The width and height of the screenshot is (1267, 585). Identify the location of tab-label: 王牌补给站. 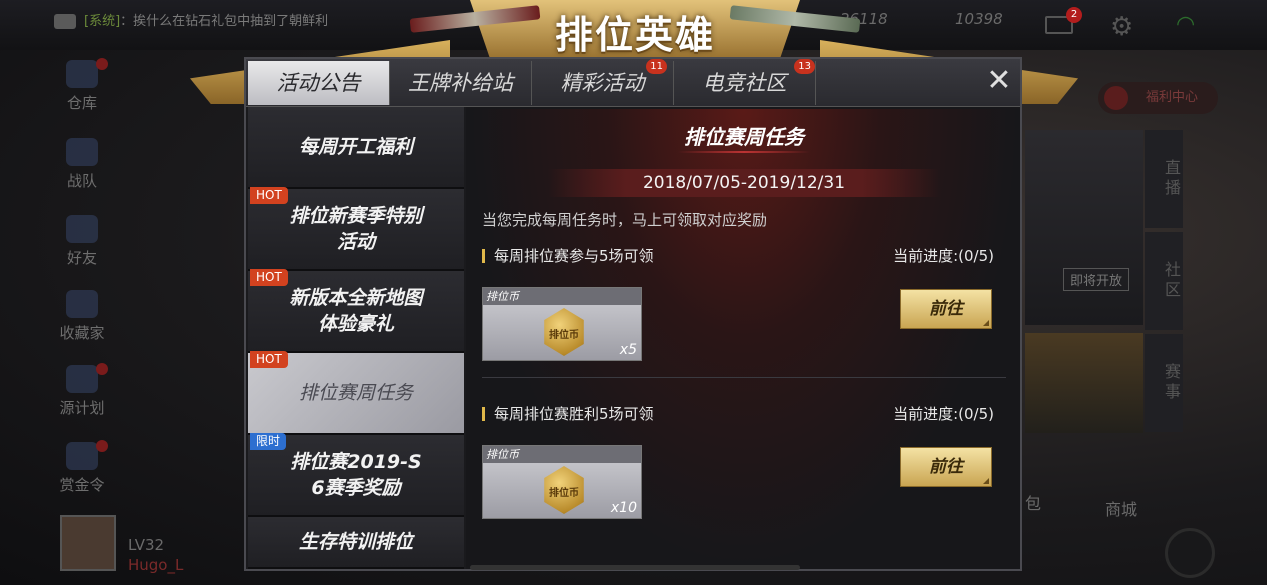
(460, 83).